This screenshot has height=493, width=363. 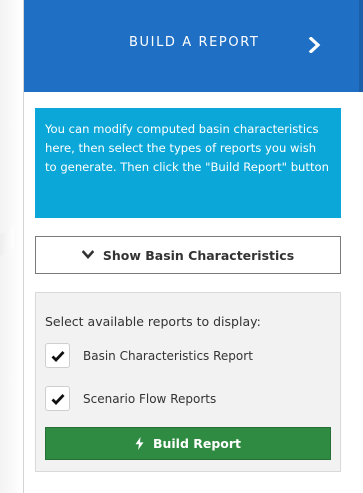 I want to click on basin-characteristics-report-option: Basin Characteristics Report, so click(x=149, y=355).